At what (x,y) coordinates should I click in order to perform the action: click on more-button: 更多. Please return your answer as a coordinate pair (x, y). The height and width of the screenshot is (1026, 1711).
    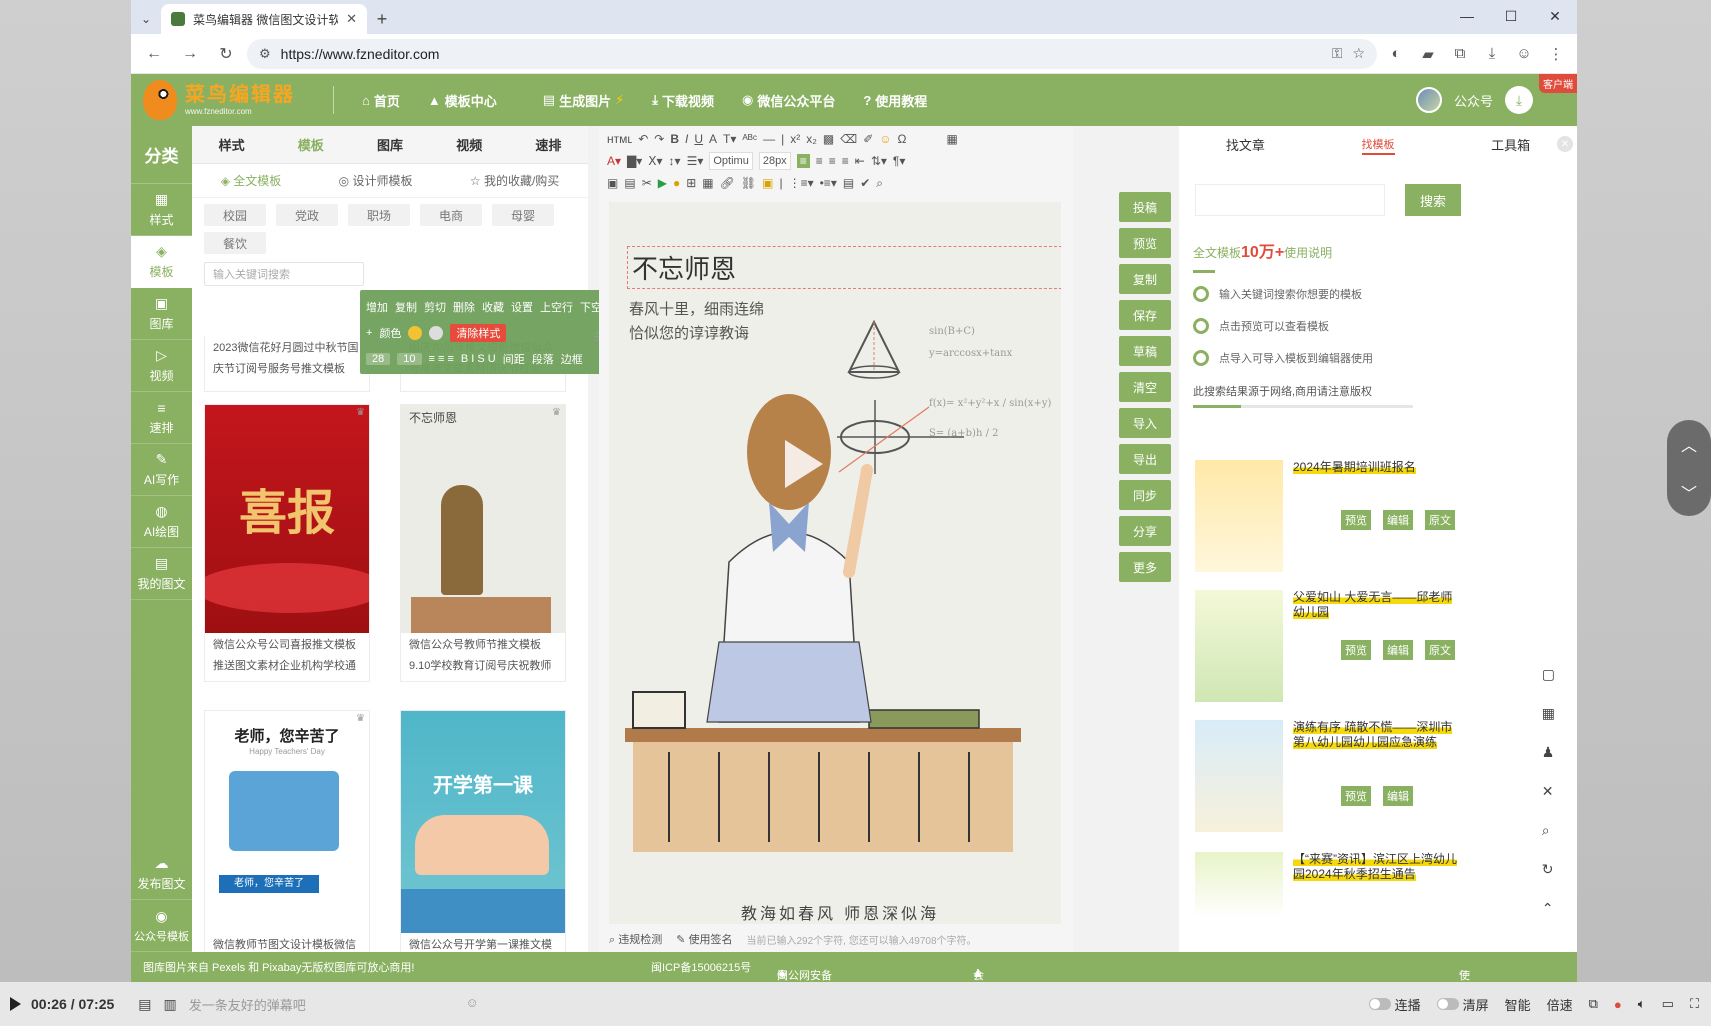
    Looking at the image, I should click on (1145, 567).